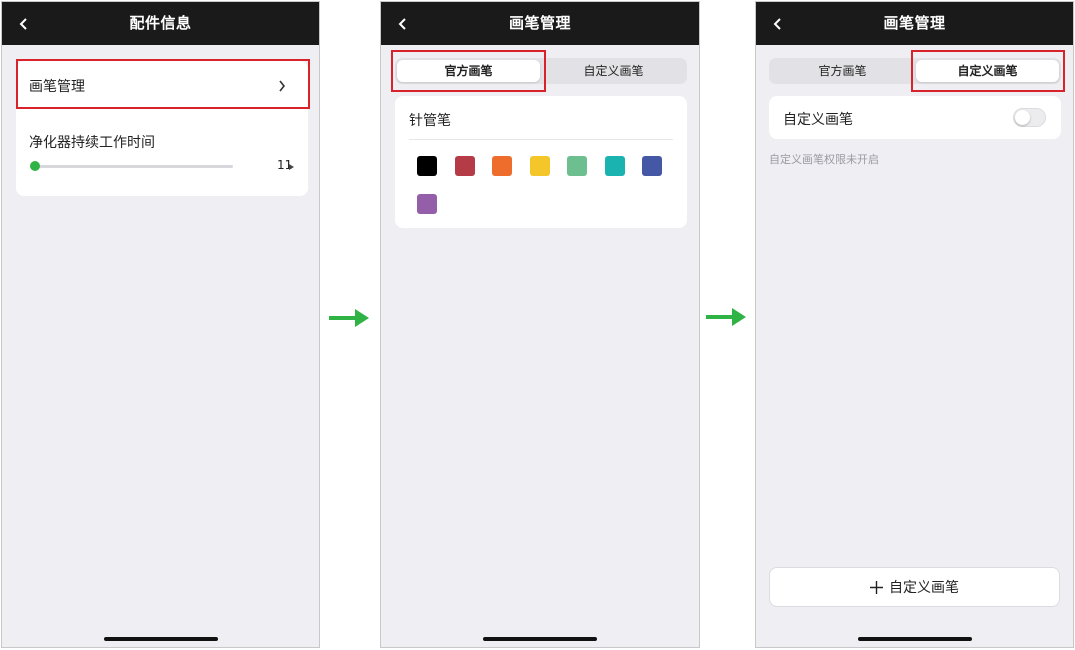  I want to click on color-swatch-grid, so click(547, 187).